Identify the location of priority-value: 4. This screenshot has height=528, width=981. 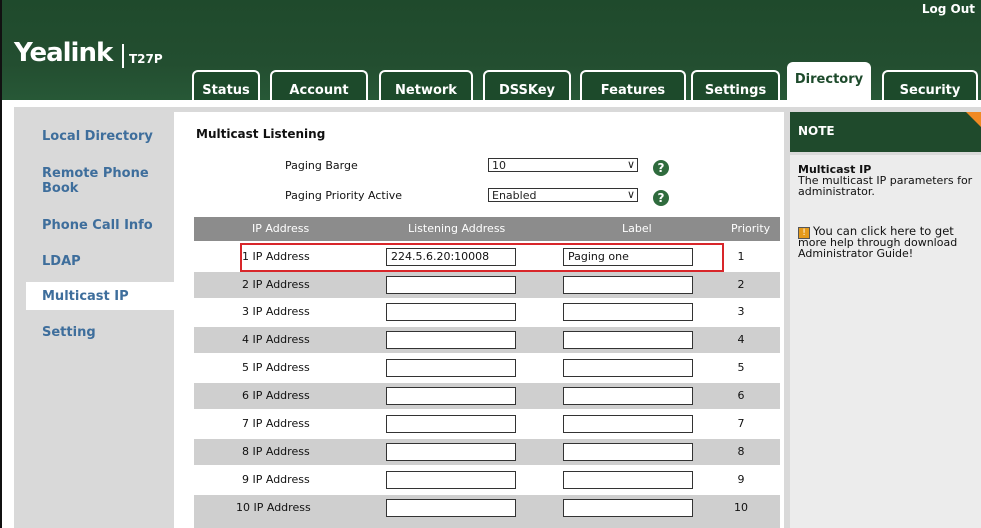
(741, 339).